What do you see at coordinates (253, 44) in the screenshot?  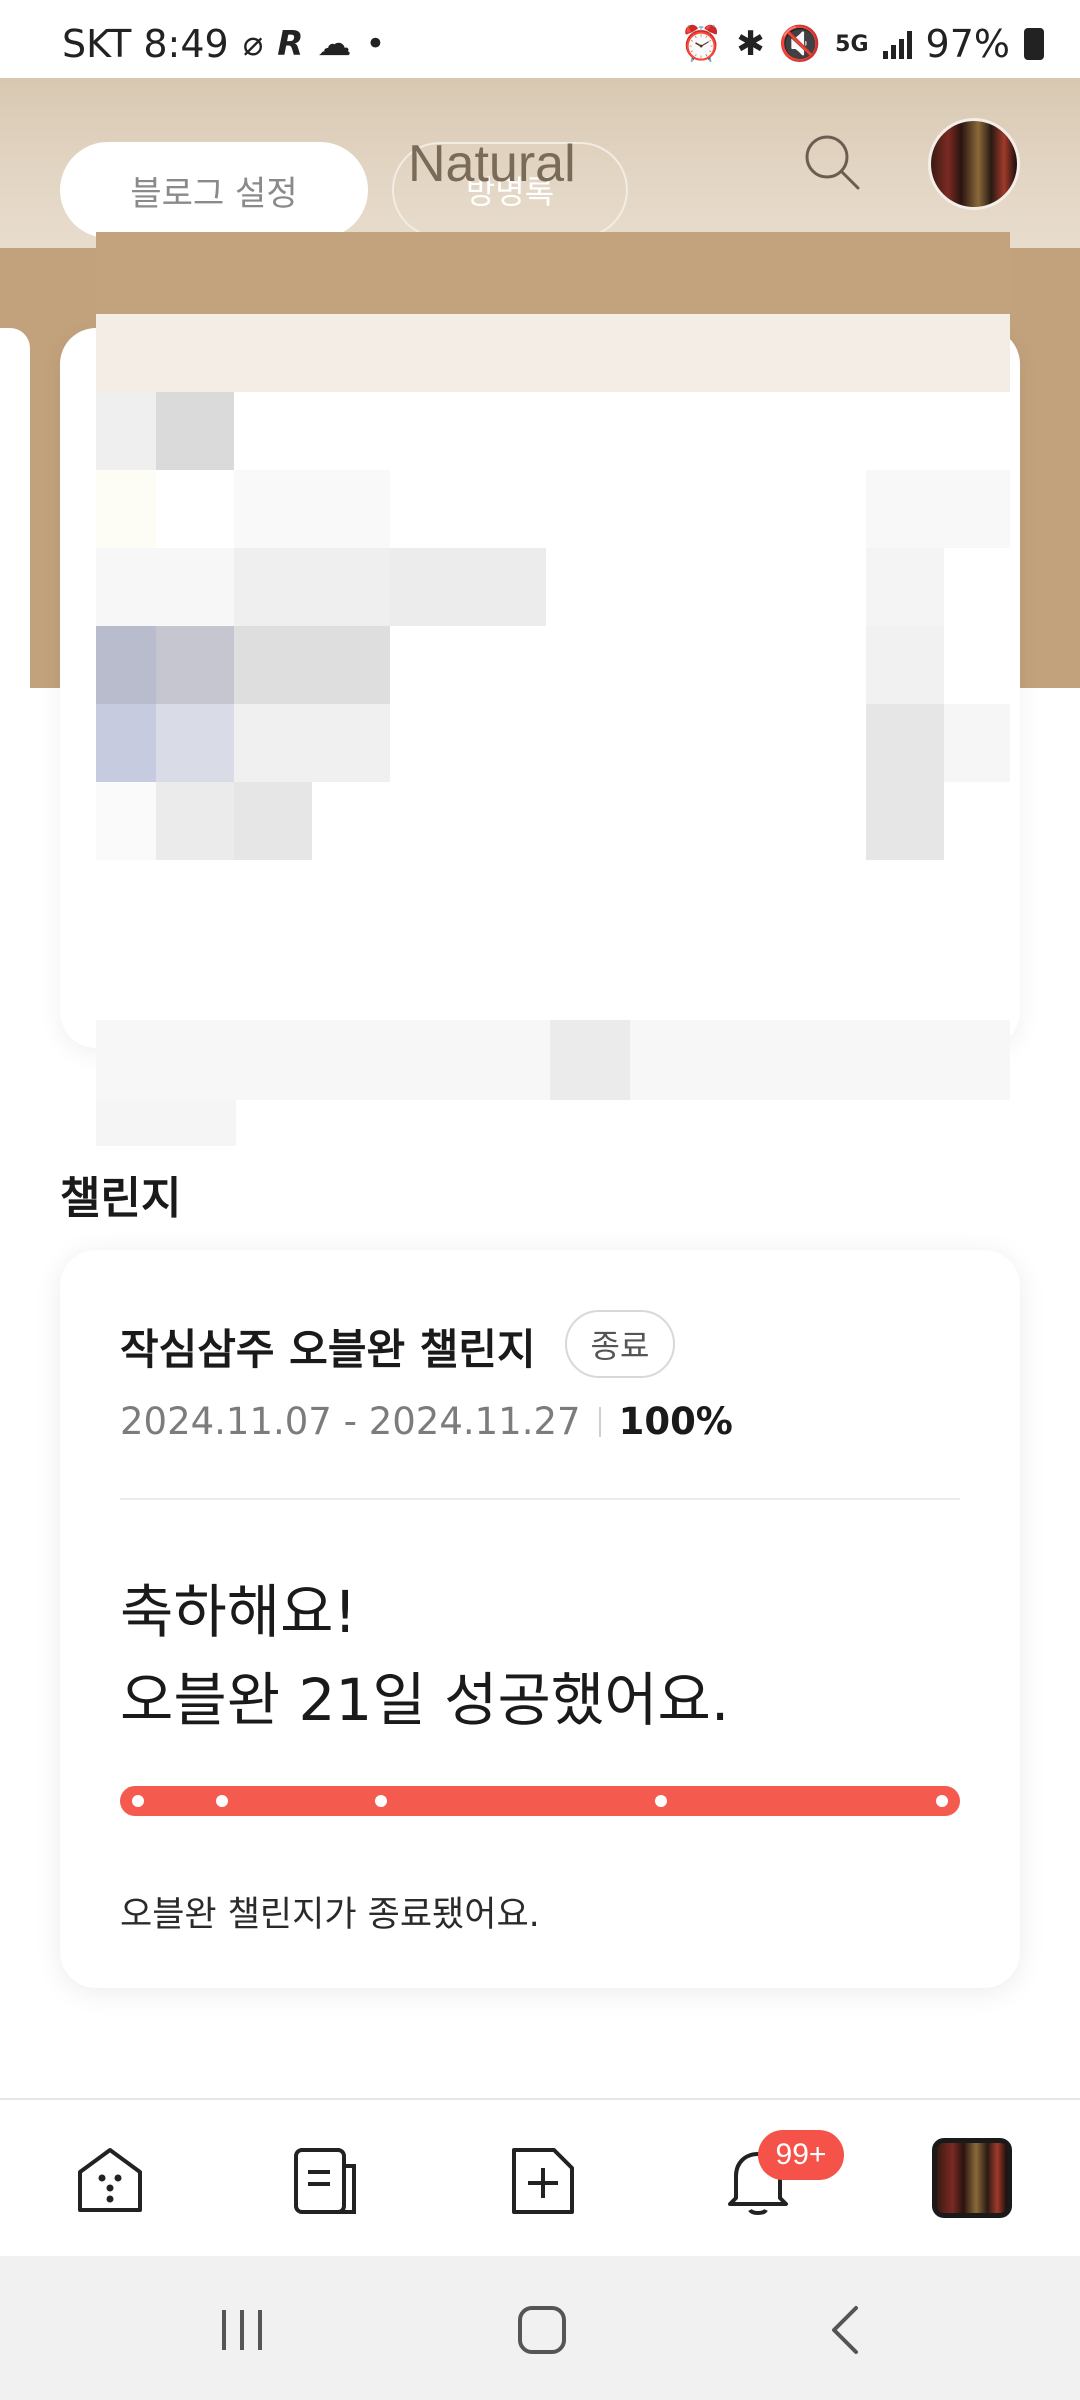 I see `link-icon: ⌀` at bounding box center [253, 44].